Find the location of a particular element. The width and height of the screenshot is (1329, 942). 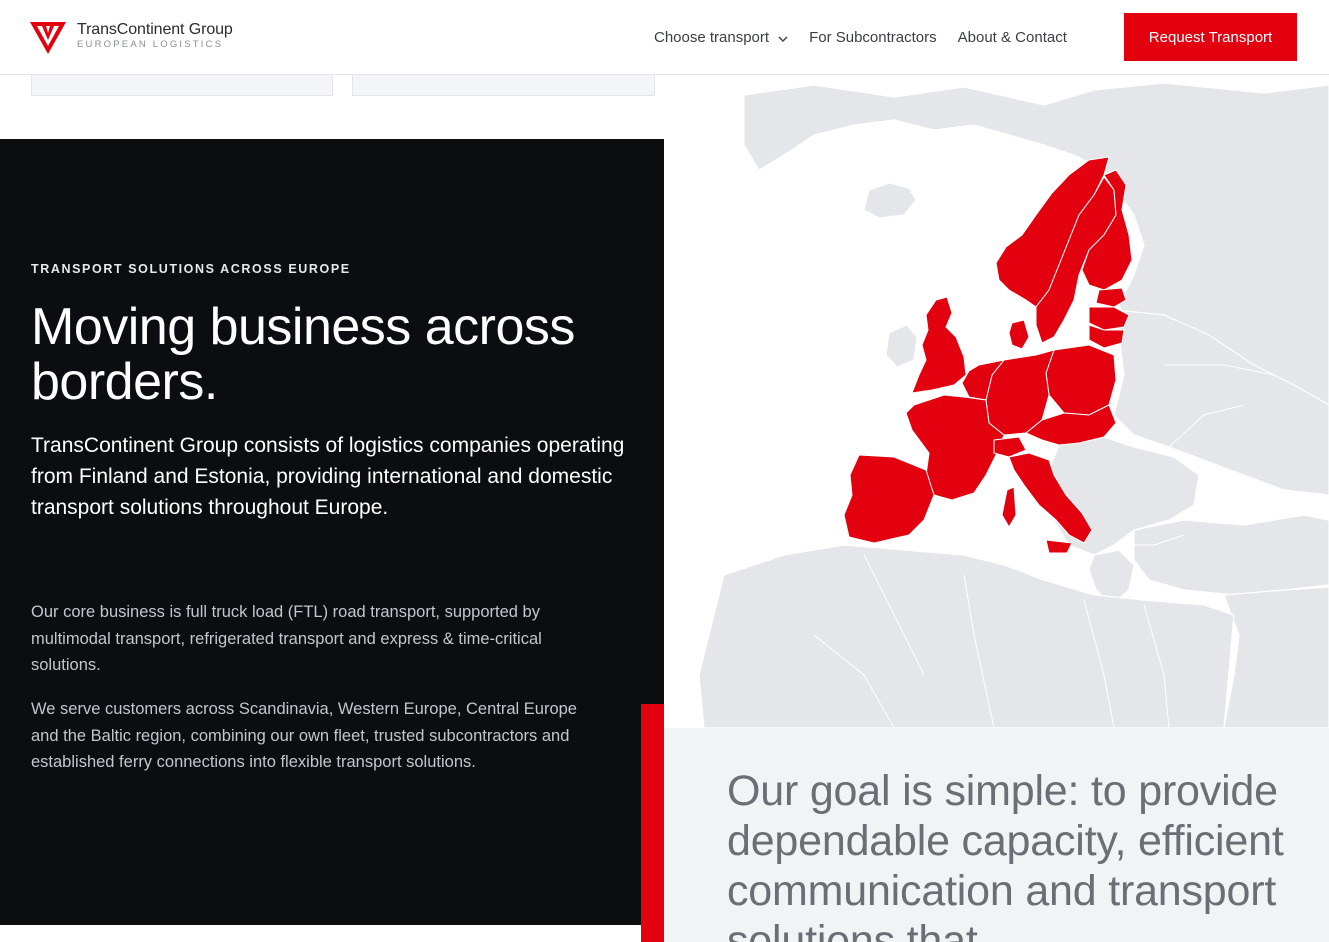

chevron-down-icon is located at coordinates (783, 39).